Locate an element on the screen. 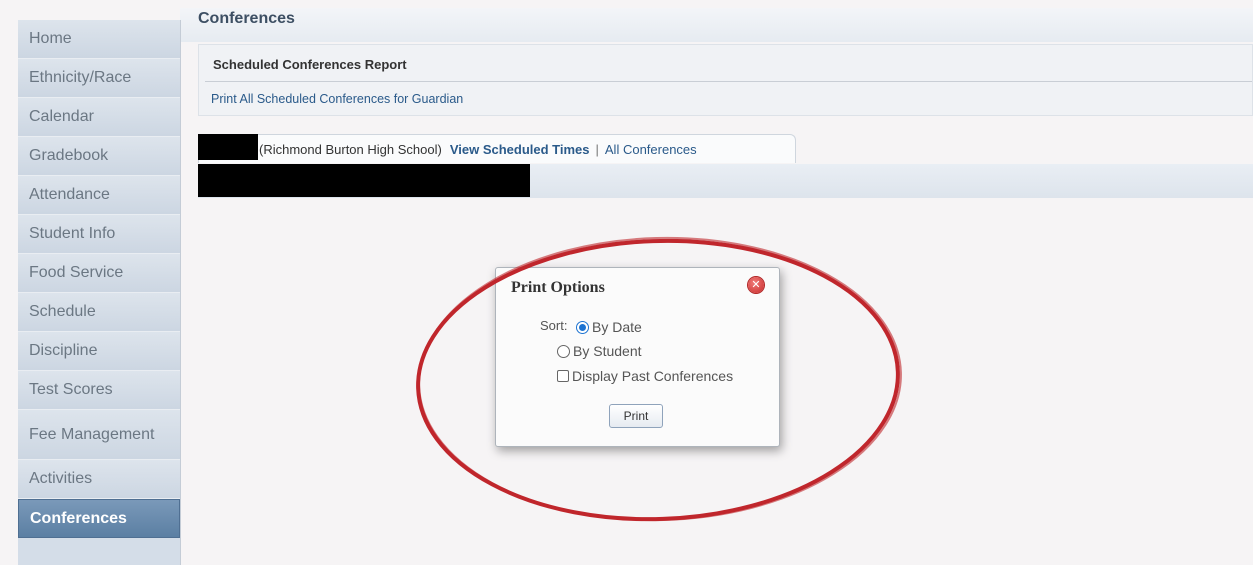 The width and height of the screenshot is (1253, 565). view-scheduled-times-link: View Scheduled Times is located at coordinates (520, 149).